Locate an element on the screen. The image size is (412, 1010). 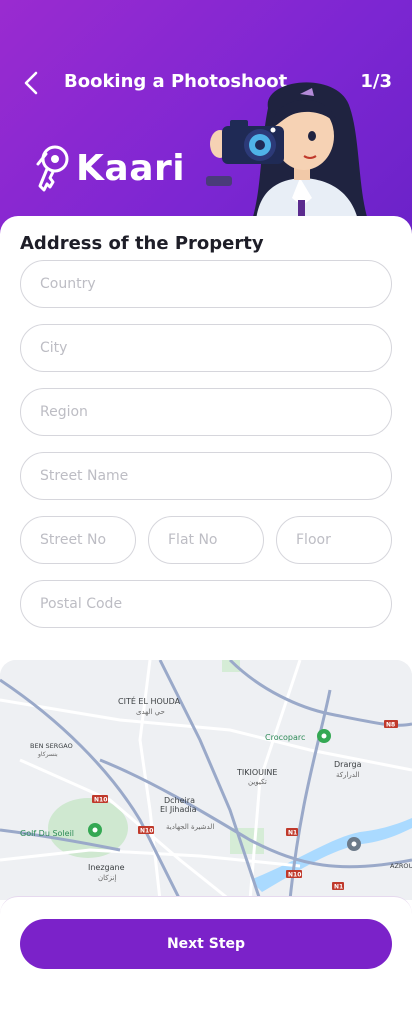
brand-logo: Kaari is located at coordinates (109, 168).